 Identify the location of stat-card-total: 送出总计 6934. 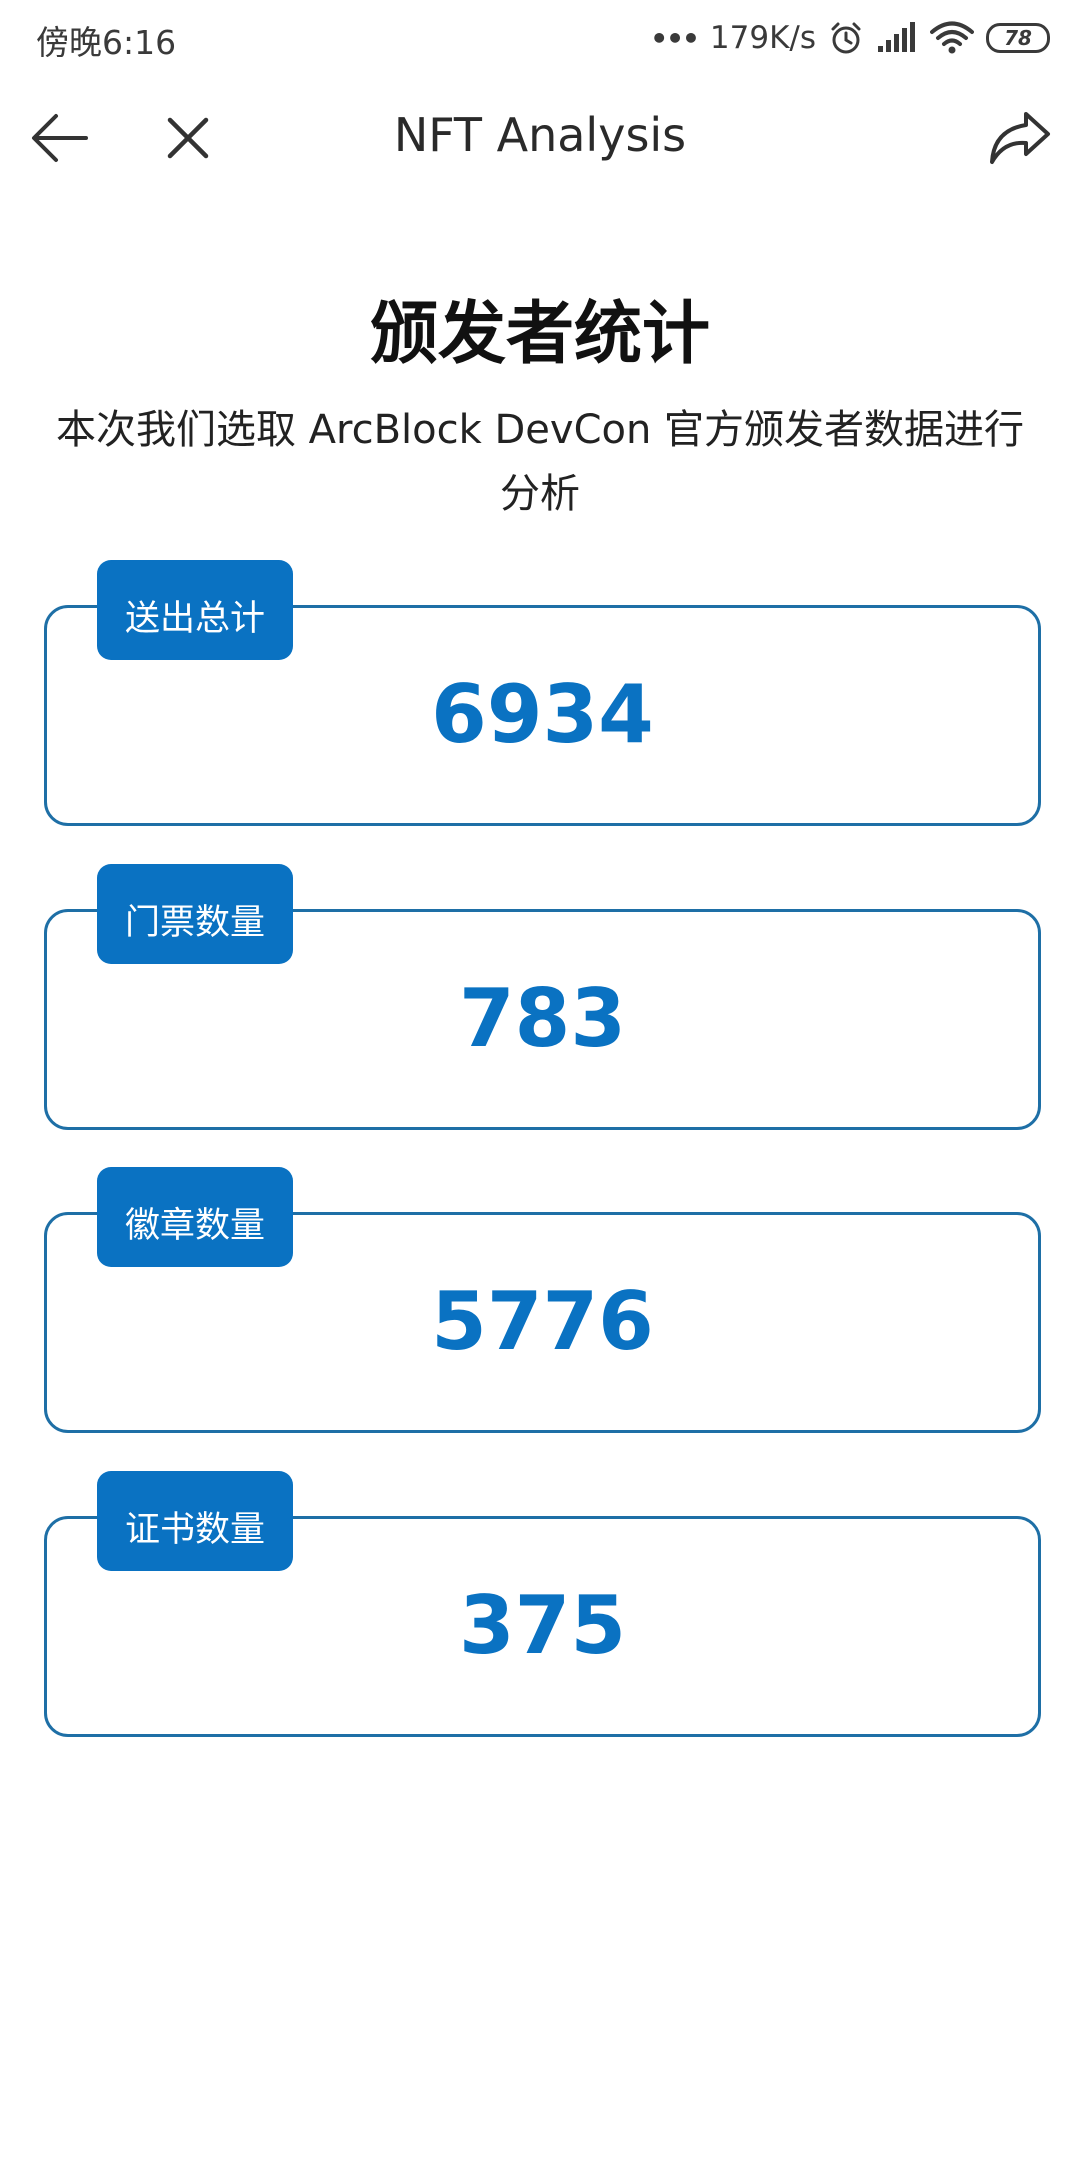
(542, 693).